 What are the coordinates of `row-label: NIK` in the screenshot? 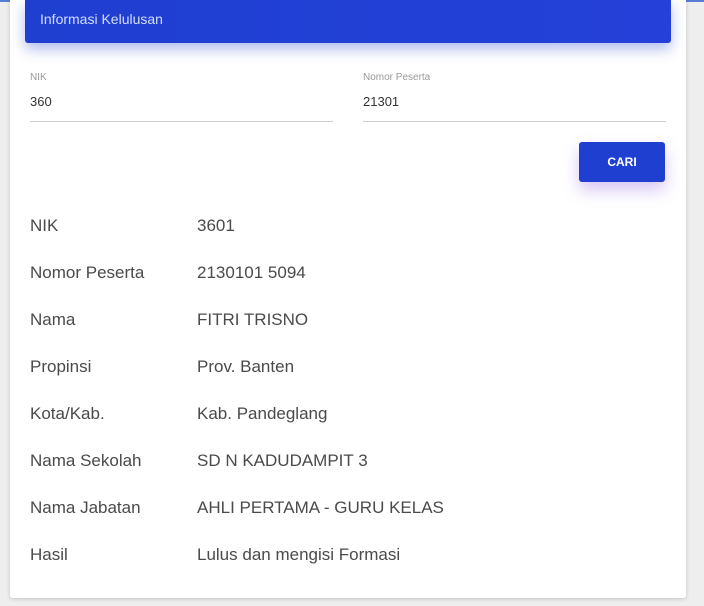 It's located at (44, 225).